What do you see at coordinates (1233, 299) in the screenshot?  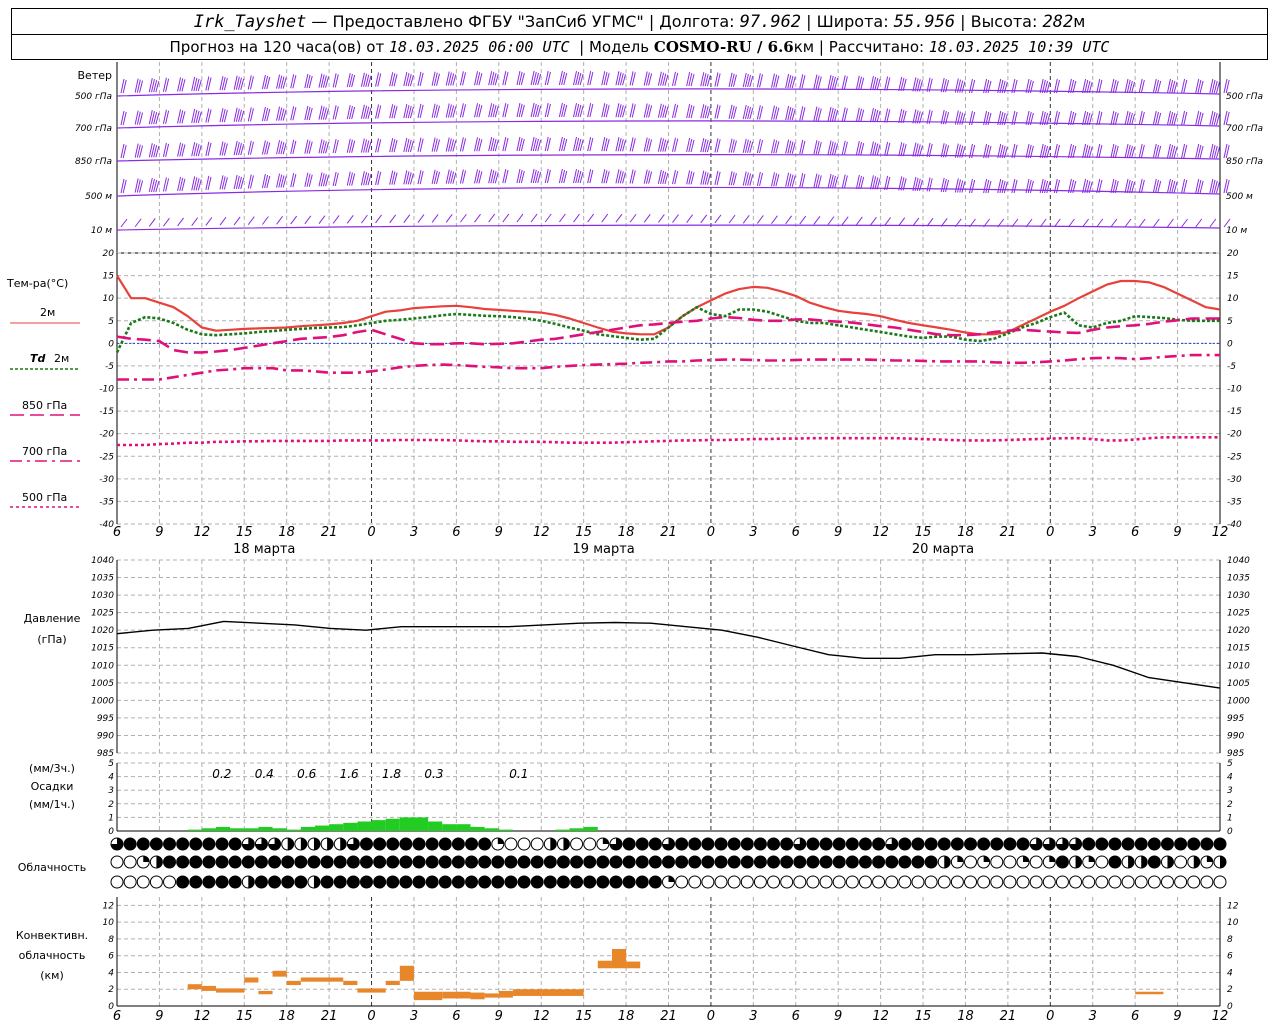 I see `y-tick-right: 10` at bounding box center [1233, 299].